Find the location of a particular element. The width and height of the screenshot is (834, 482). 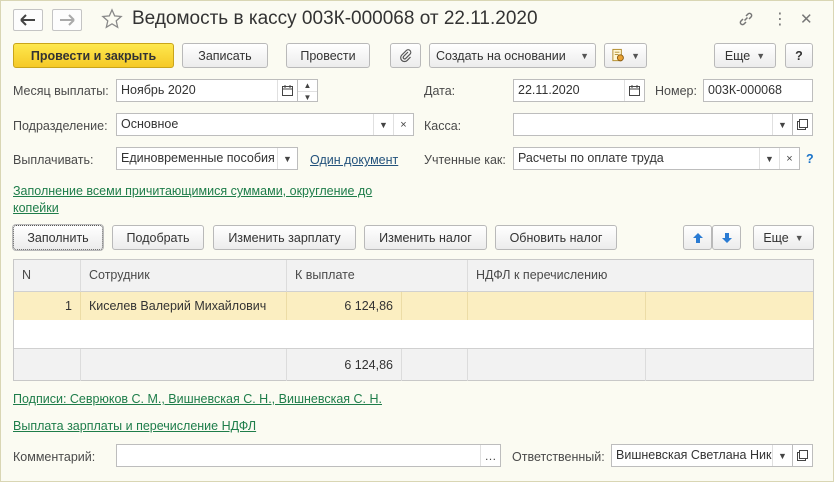

responsible-label: Ответственный: is located at coordinates (558, 457).